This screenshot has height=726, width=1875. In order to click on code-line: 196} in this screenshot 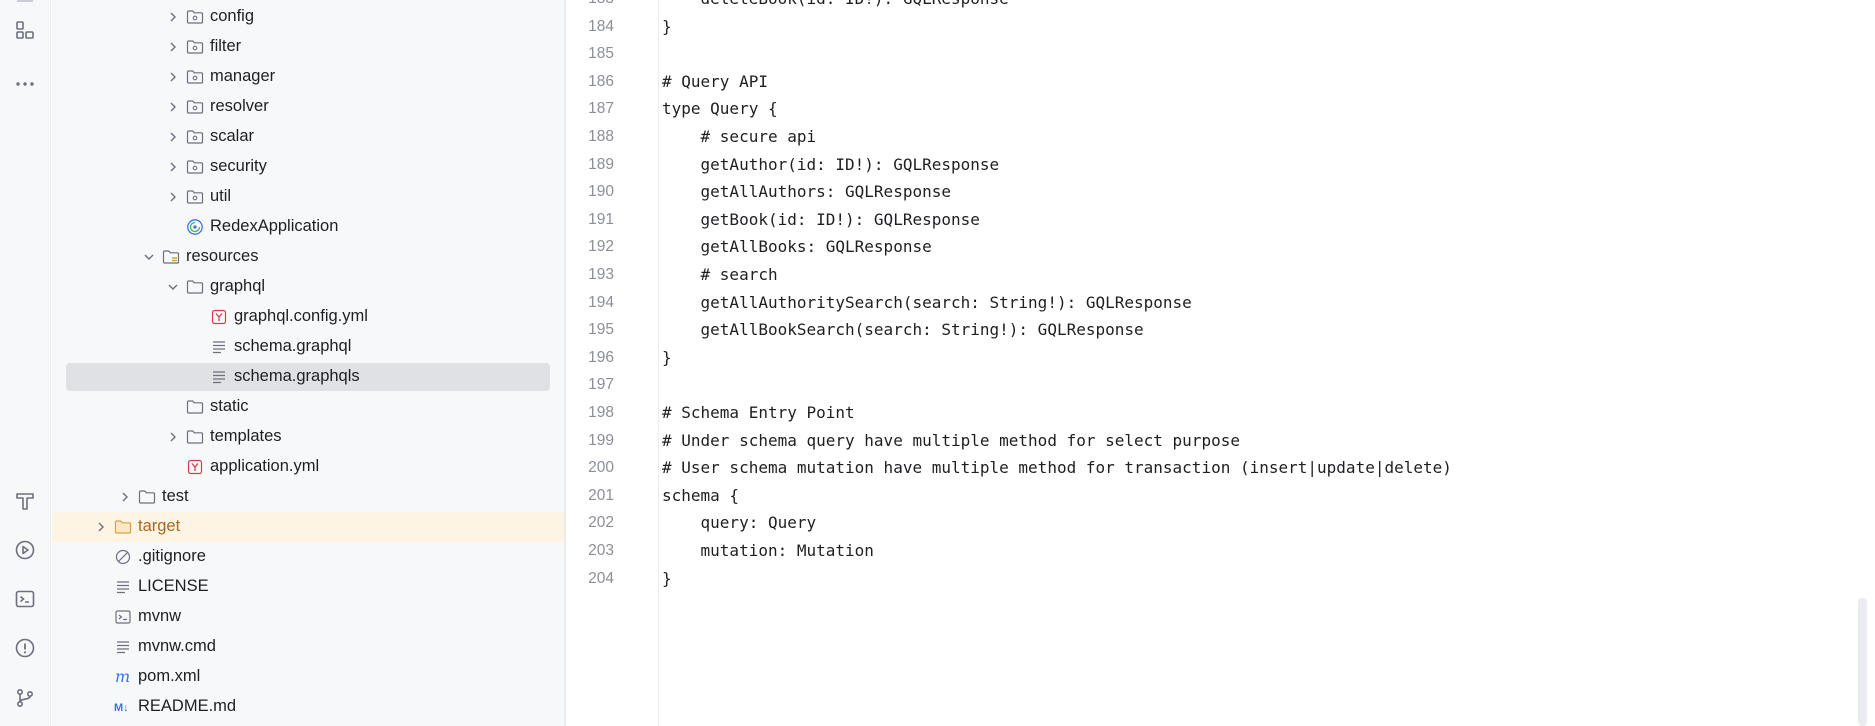, I will do `click(1211, 358)`.